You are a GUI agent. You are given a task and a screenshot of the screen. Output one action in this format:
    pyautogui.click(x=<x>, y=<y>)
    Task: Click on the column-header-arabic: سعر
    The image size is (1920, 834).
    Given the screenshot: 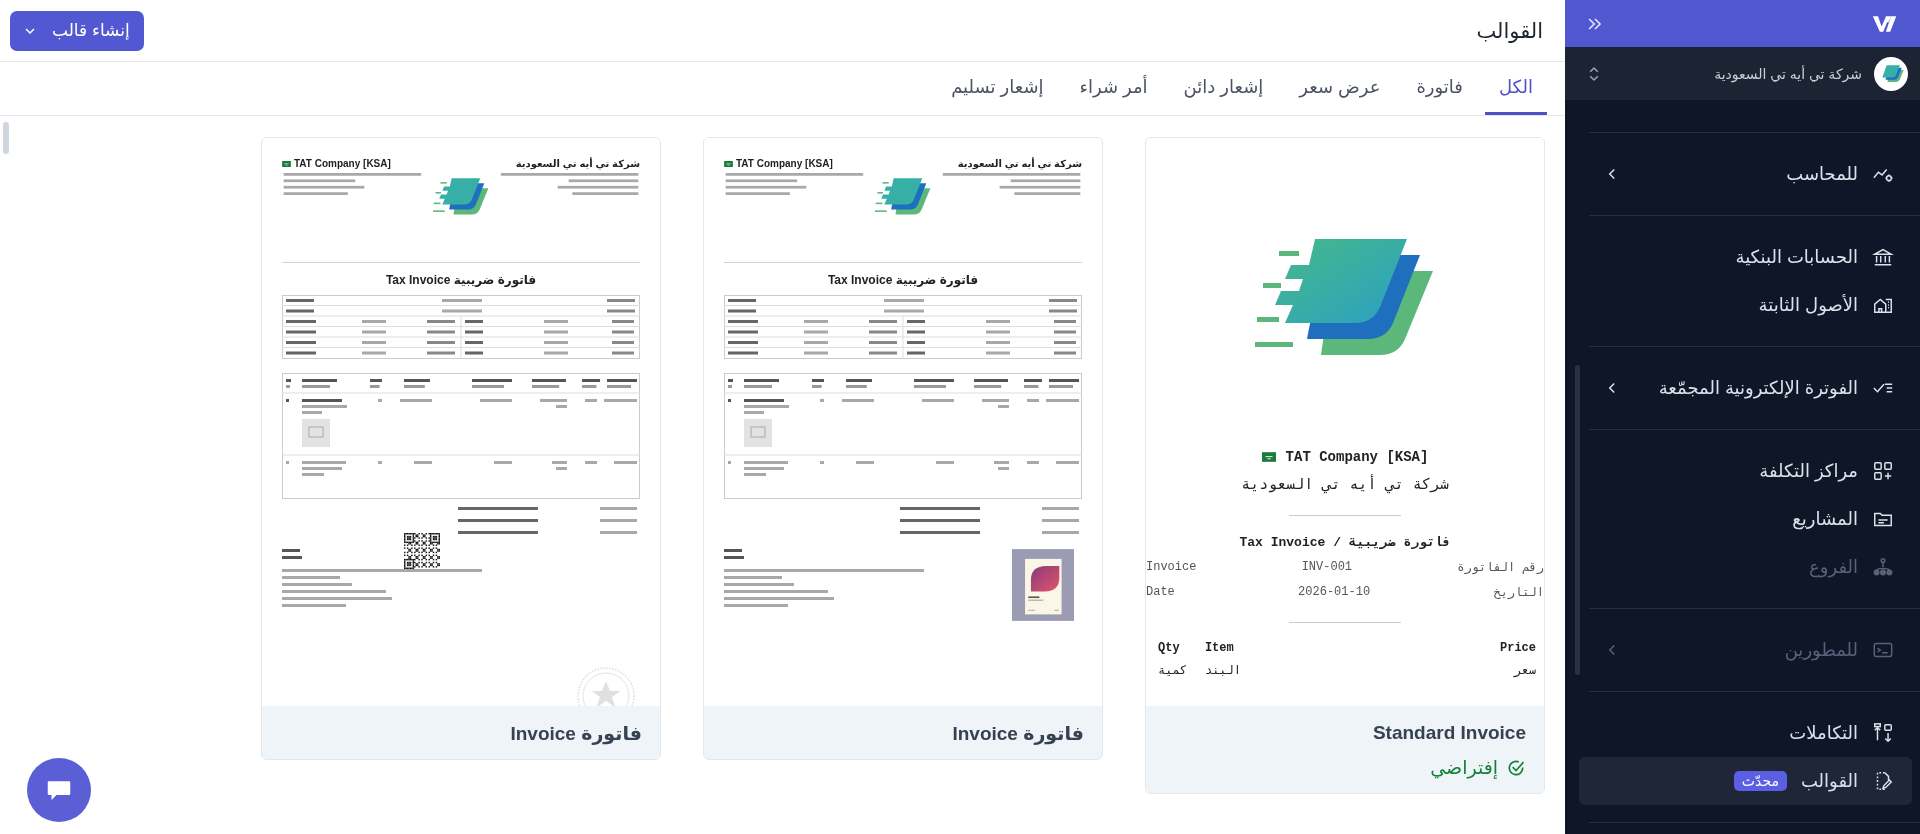 What is the action you would take?
    pyautogui.click(x=1524, y=670)
    